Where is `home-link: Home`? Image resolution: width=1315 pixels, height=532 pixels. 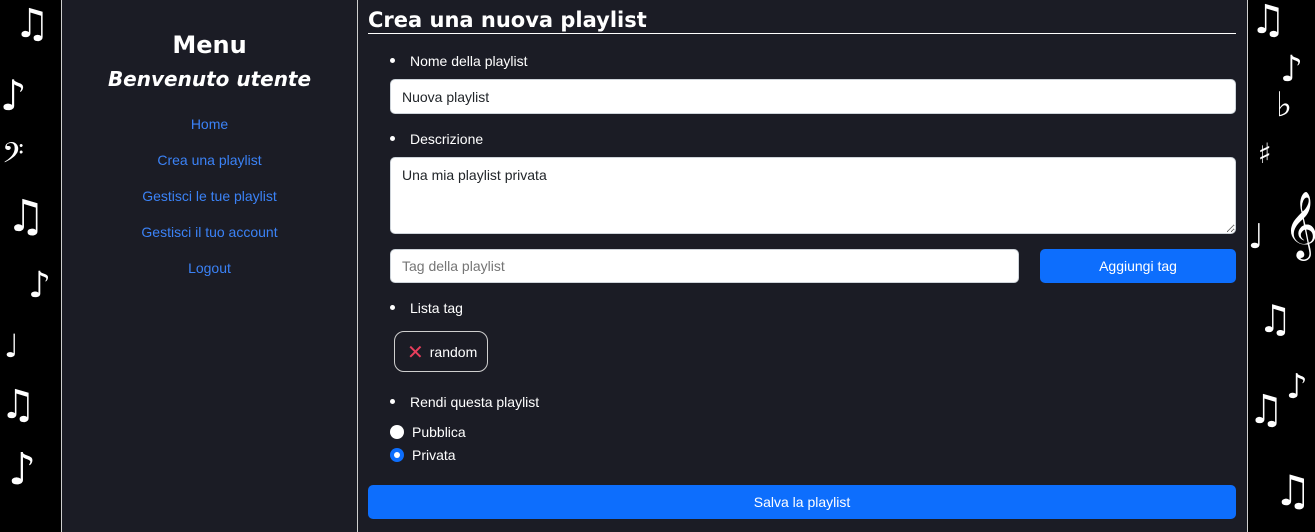 home-link: Home is located at coordinates (209, 124).